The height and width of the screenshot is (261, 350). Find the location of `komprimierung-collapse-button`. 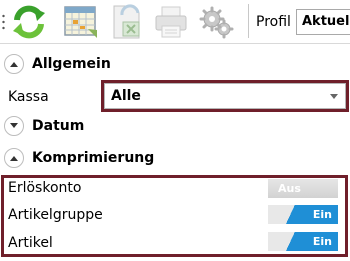

komprimierung-collapse-button is located at coordinates (14, 158).